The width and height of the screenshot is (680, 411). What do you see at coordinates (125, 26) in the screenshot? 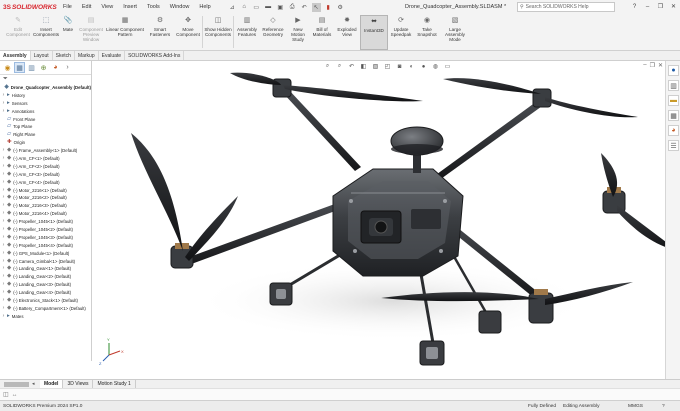
I see `linear-pattern-button: ▦ Linear Component Pattern` at bounding box center [125, 26].